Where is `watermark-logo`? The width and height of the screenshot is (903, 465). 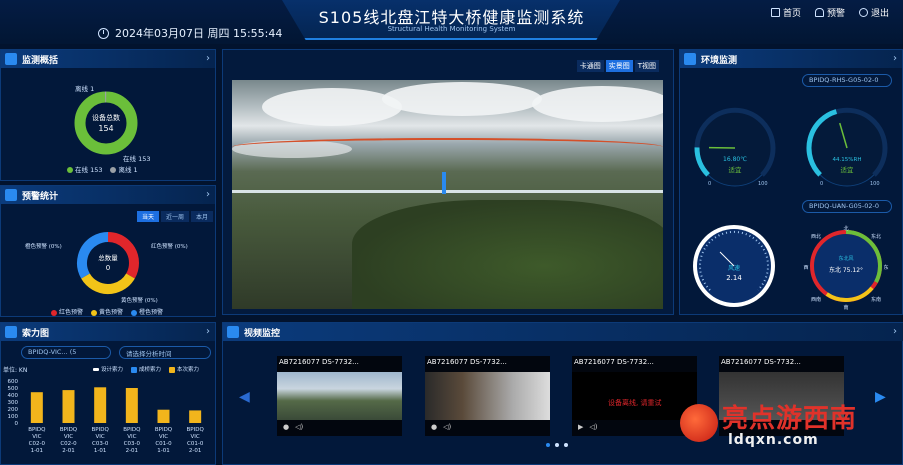 watermark-logo is located at coordinates (699, 423).